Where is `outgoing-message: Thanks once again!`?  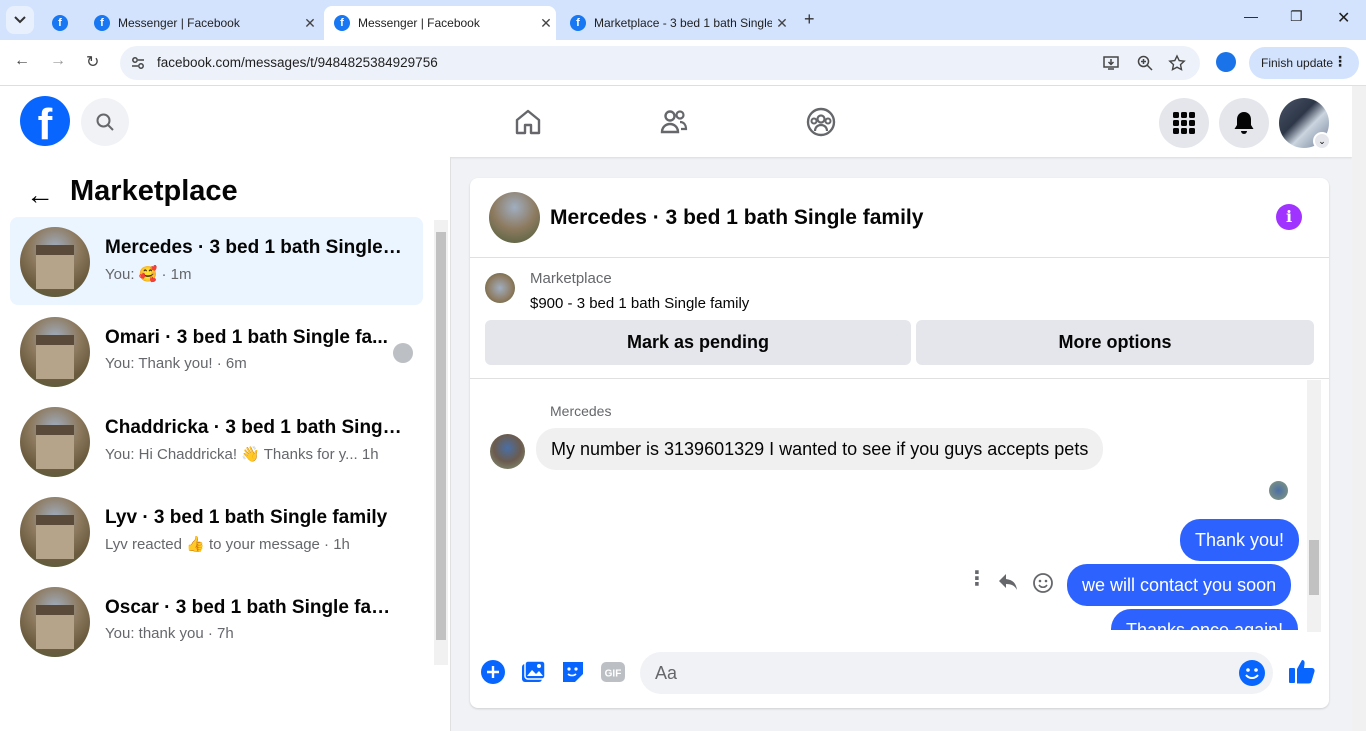
outgoing-message: Thanks once again! is located at coordinates (1205, 619).